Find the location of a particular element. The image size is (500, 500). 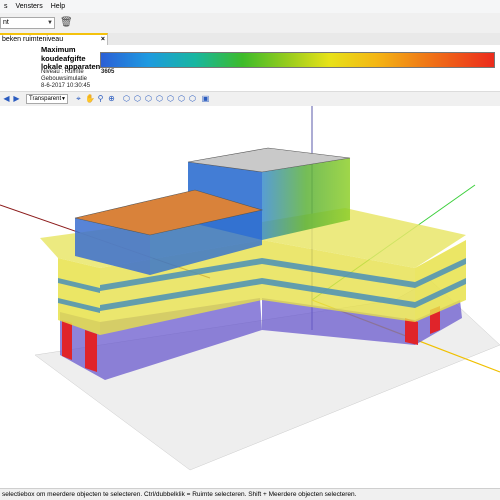

legend-level: Niveau : Ruimte is located at coordinates (62, 72).